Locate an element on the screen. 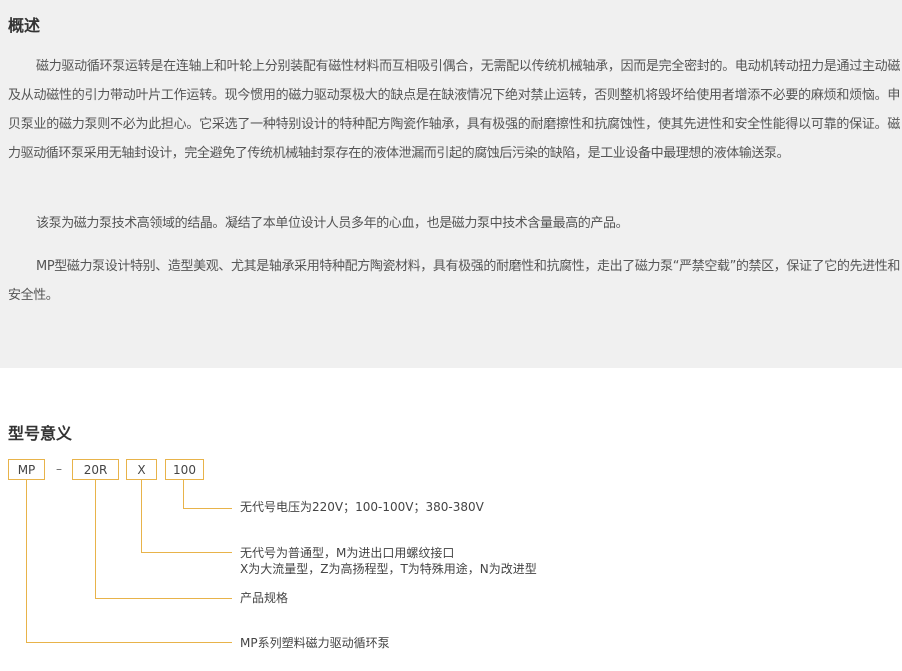 The image size is (902, 671). leader-line-voltage-v is located at coordinates (183, 494).